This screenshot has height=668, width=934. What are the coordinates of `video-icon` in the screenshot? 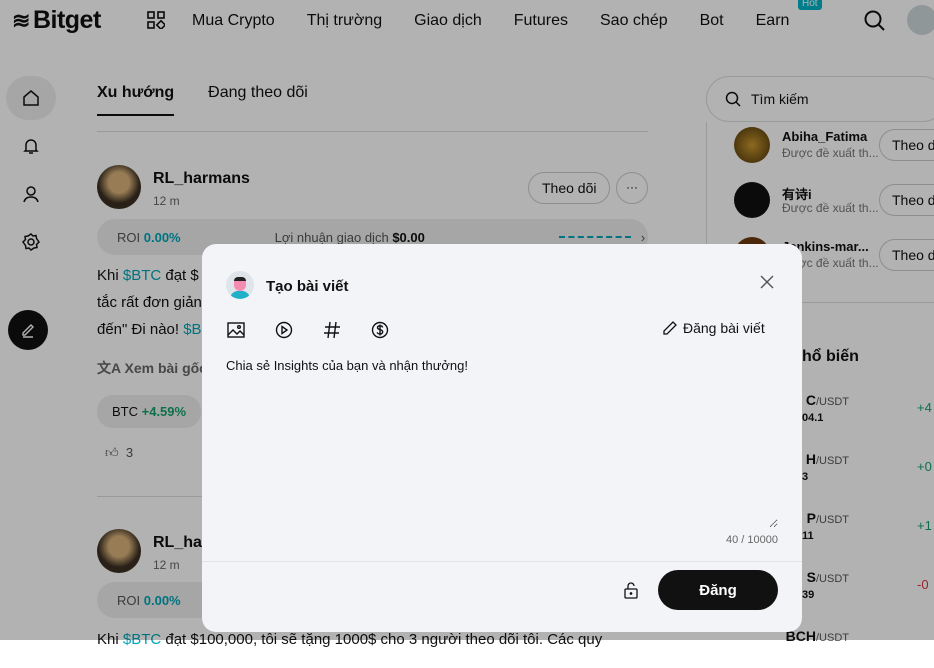 It's located at (284, 330).